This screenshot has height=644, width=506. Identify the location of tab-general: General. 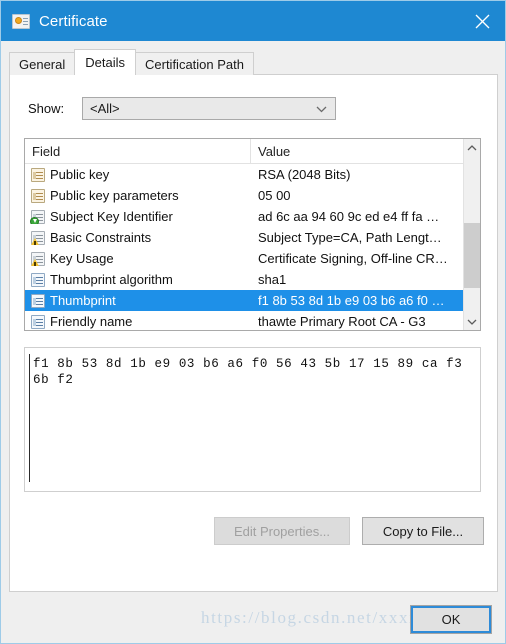
(42, 63).